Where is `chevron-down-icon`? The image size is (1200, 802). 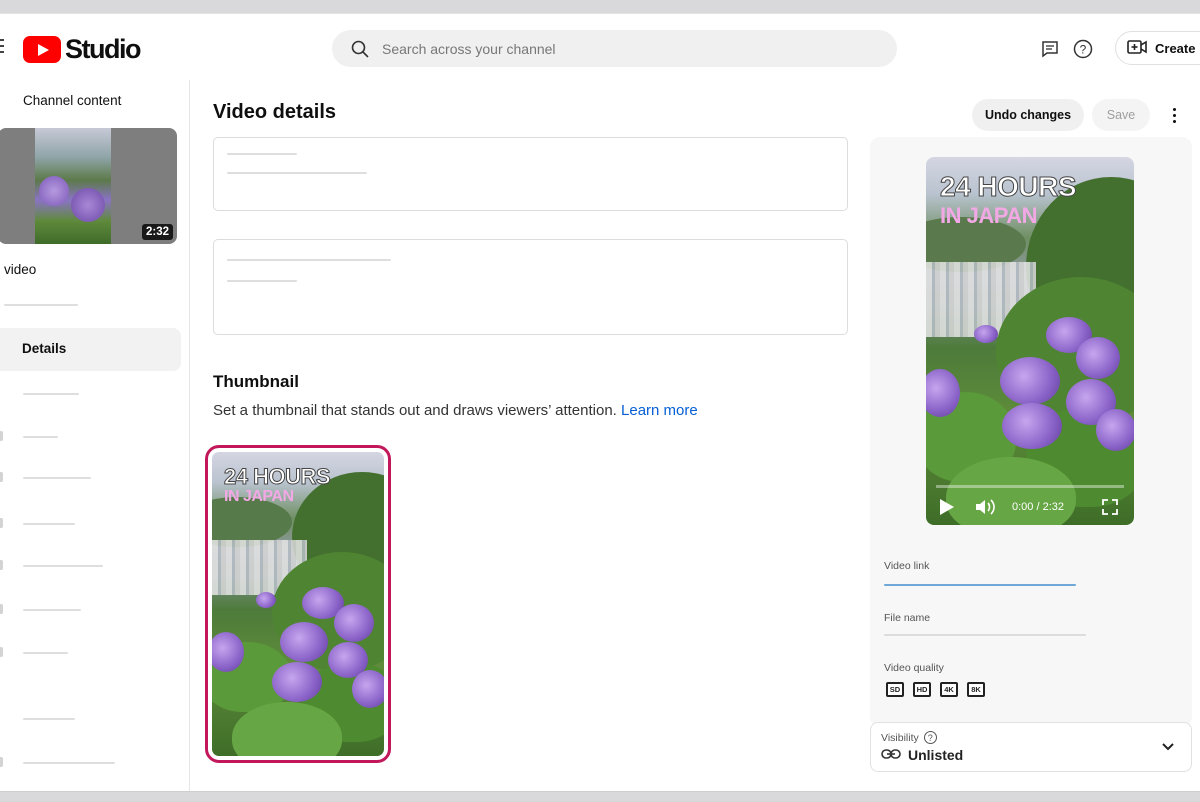 chevron-down-icon is located at coordinates (1168, 747).